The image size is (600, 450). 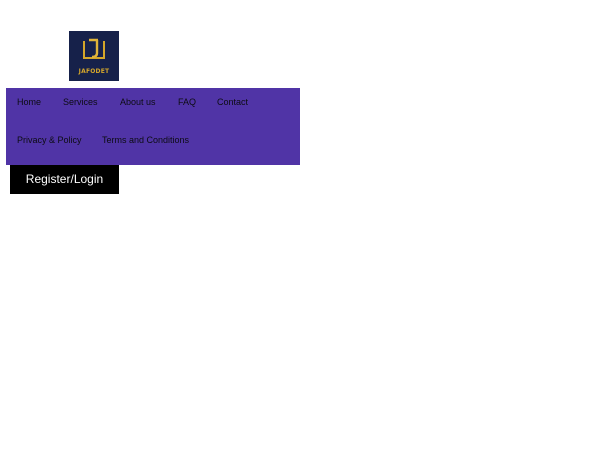 What do you see at coordinates (29, 102) in the screenshot?
I see `nav-item-home: Home` at bounding box center [29, 102].